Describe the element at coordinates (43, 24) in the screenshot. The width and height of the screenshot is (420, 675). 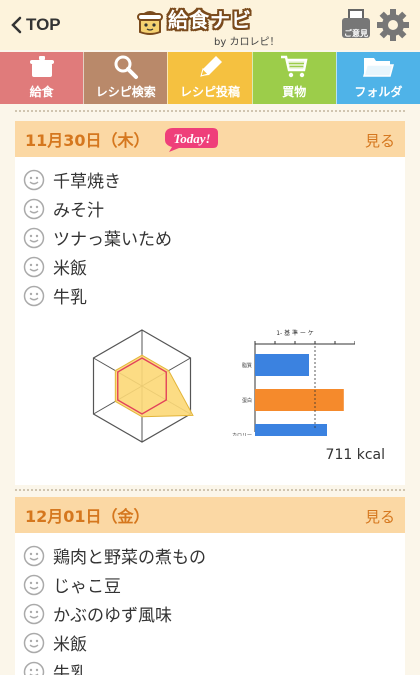
I see `back-label: TOP` at that location.